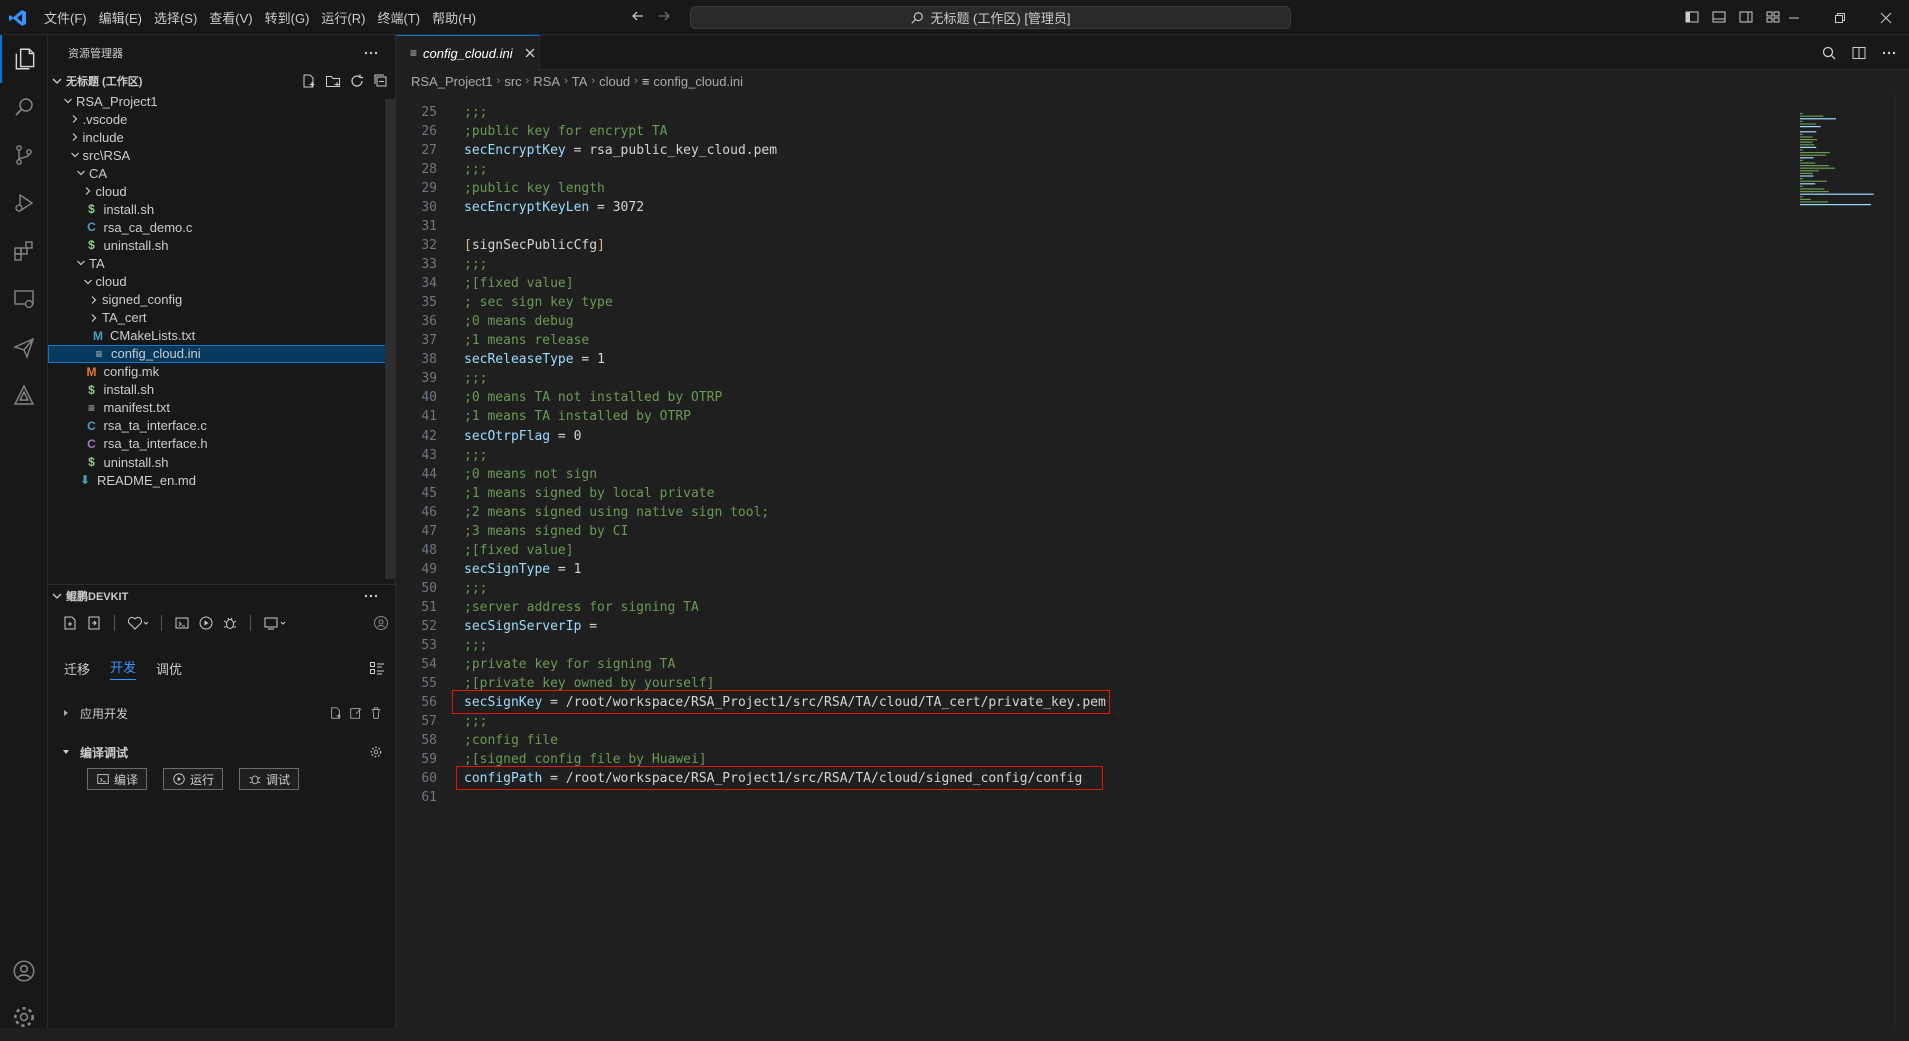  What do you see at coordinates (230, 17) in the screenshot?
I see `menu-item-3: 查看(V)` at bounding box center [230, 17].